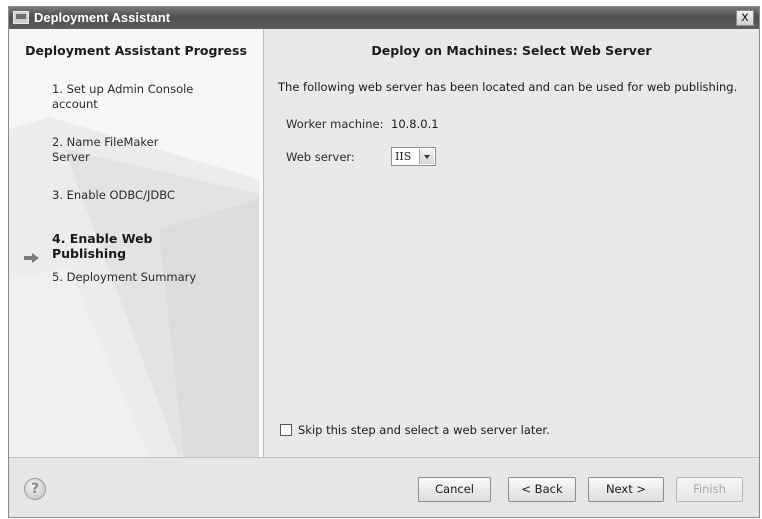 The height and width of the screenshot is (519, 762). Describe the element at coordinates (426, 156) in the screenshot. I see `chevron-down-icon` at that location.